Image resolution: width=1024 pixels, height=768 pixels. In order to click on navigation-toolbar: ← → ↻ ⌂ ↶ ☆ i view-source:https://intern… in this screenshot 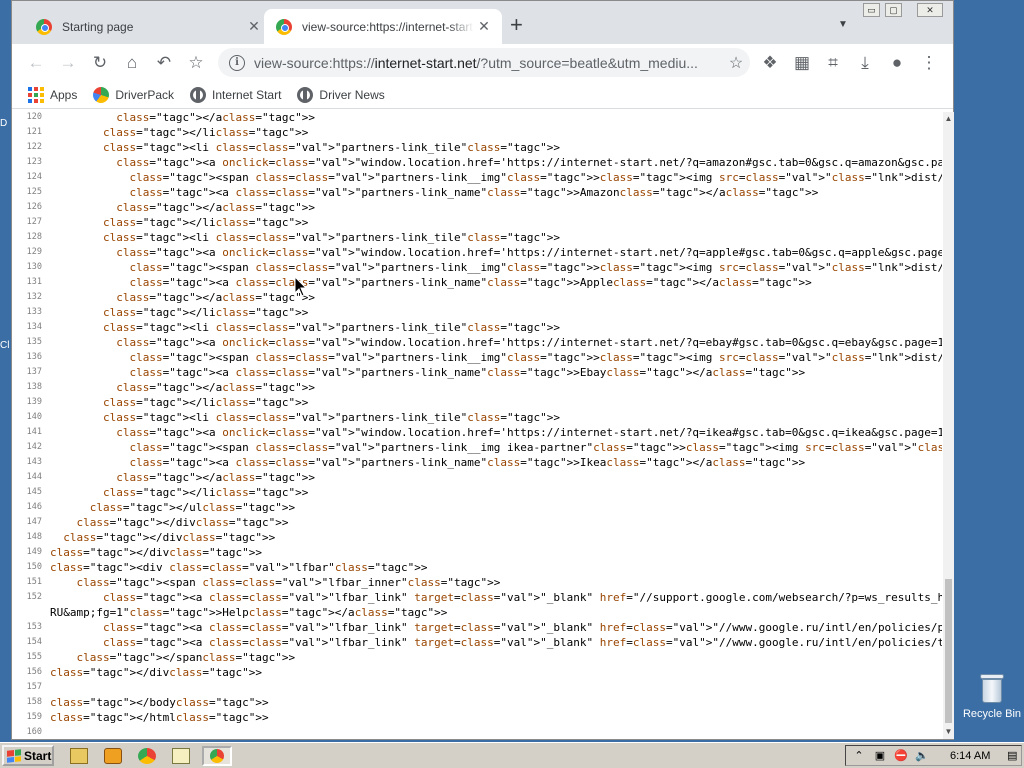, I will do `click(482, 62)`.